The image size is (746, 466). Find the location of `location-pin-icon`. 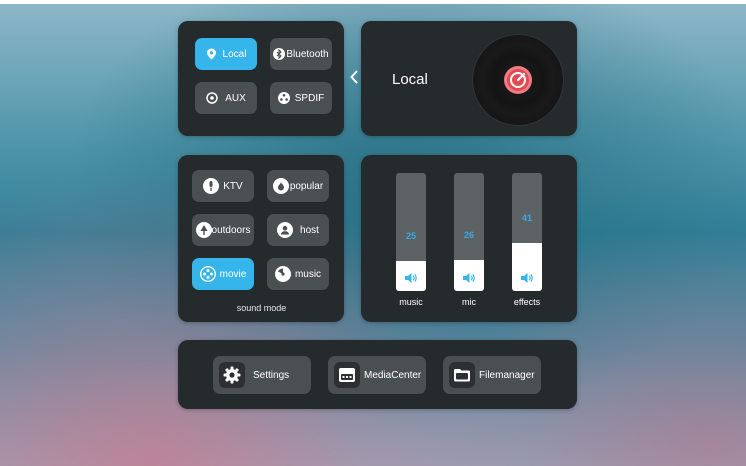

location-pin-icon is located at coordinates (212, 54).